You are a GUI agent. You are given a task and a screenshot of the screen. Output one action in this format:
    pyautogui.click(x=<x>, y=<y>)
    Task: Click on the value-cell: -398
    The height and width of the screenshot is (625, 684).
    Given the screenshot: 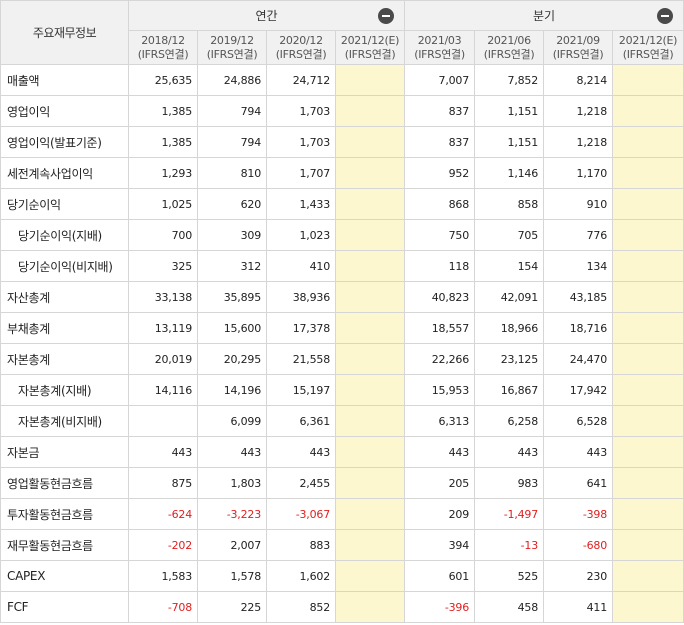 What is the action you would take?
    pyautogui.click(x=578, y=514)
    